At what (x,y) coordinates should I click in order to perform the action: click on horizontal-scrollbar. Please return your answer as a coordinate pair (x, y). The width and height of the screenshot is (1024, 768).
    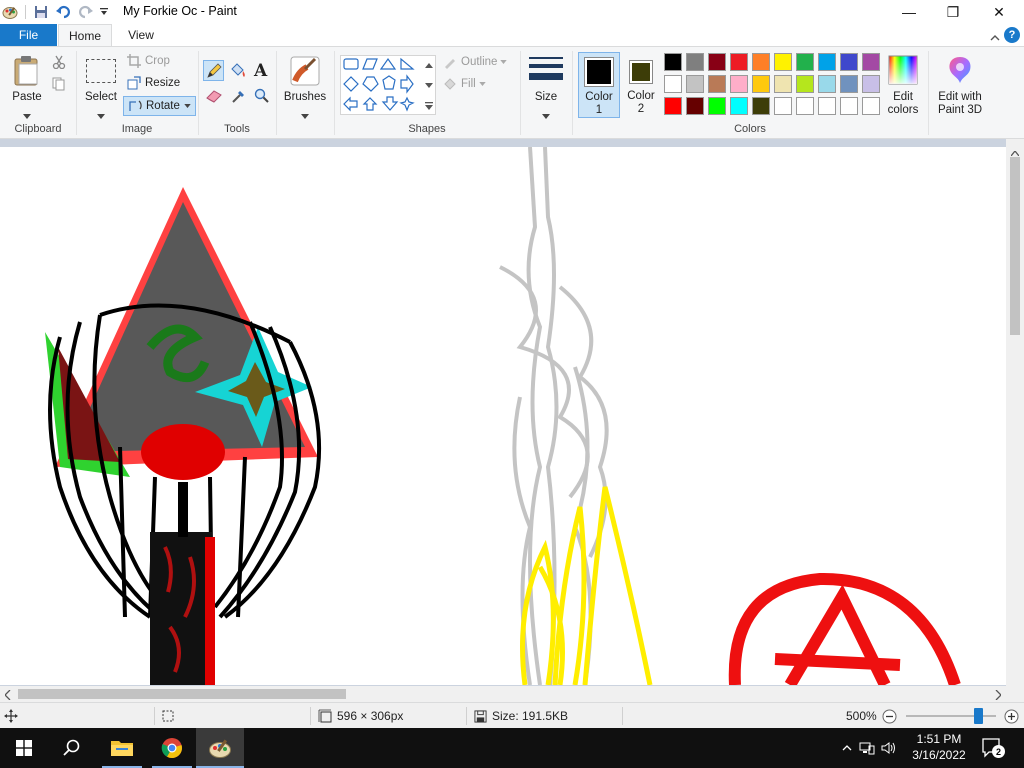
    Looking at the image, I should click on (512, 694).